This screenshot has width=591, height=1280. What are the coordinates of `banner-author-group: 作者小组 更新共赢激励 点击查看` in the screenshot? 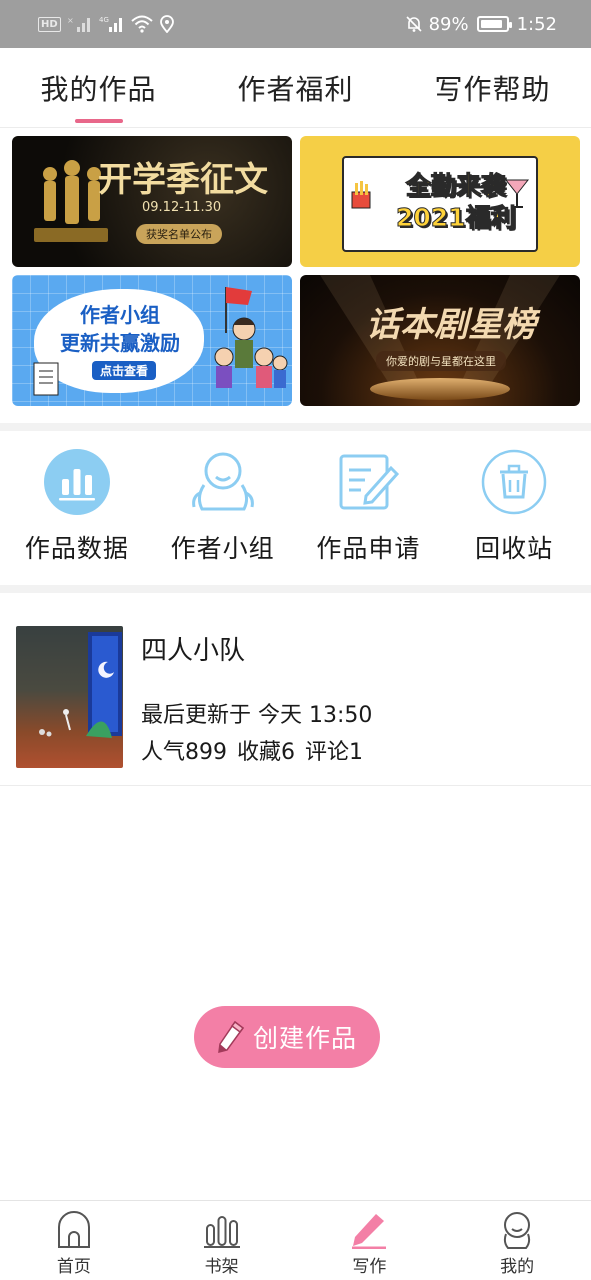 It's located at (152, 340).